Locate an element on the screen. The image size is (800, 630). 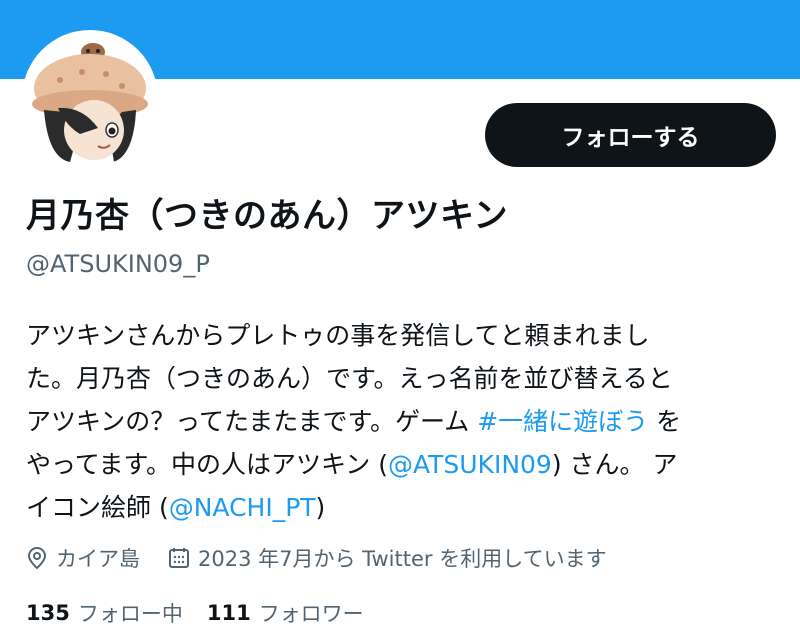
location-pin-icon is located at coordinates (37, 558).